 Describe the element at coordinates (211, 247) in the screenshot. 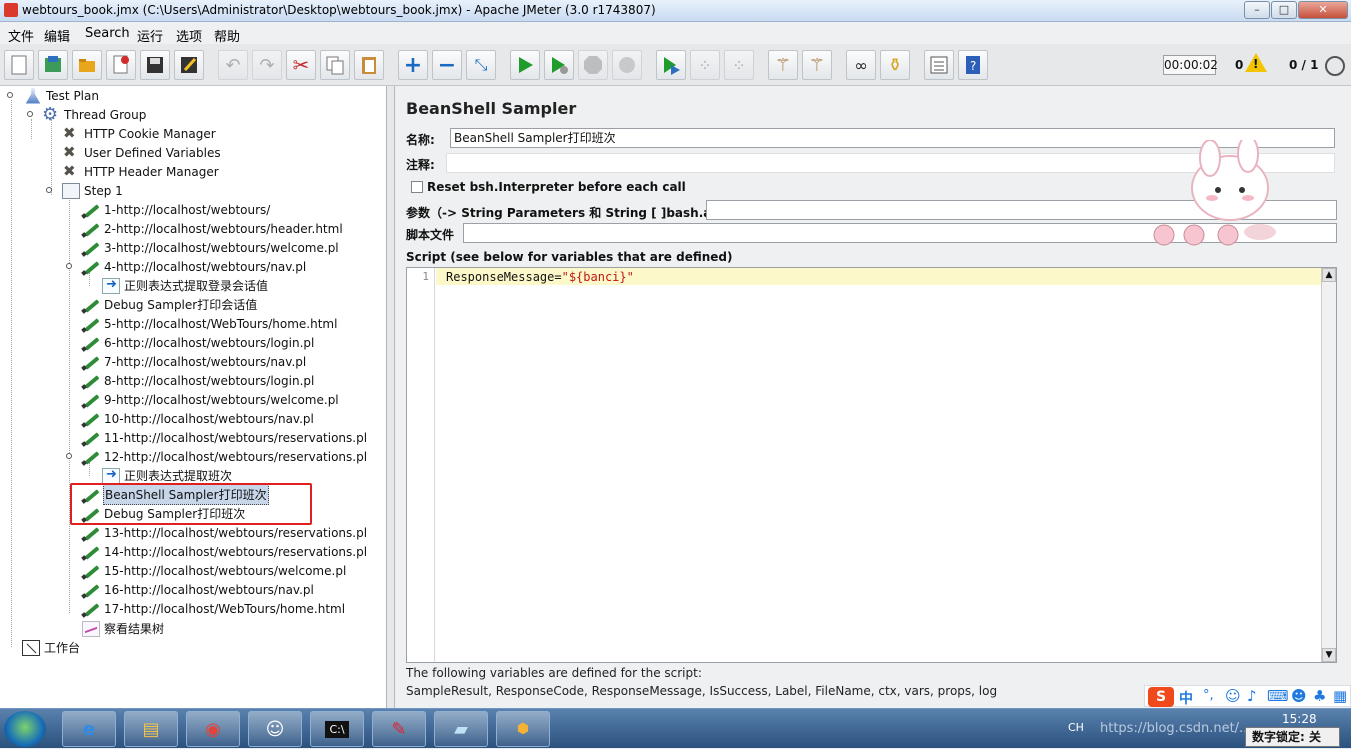

I see `tree-node-sampler: 3-http://localhost/webtours/welcome.pl` at that location.